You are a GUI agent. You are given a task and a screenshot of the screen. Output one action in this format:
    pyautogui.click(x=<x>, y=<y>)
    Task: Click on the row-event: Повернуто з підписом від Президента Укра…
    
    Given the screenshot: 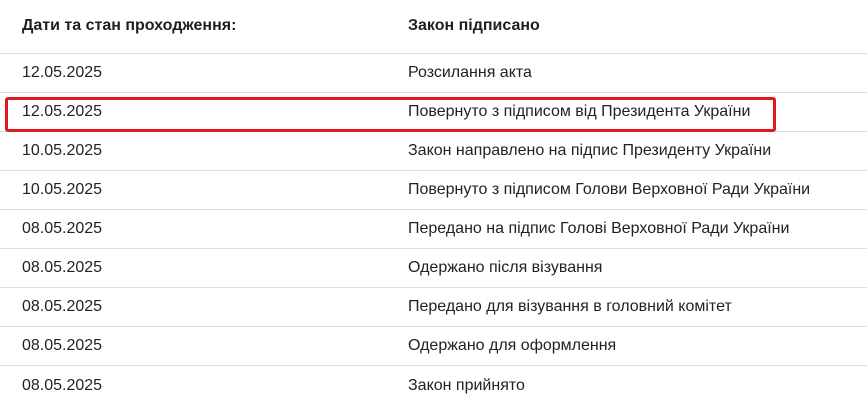 What is the action you would take?
    pyautogui.click(x=579, y=111)
    